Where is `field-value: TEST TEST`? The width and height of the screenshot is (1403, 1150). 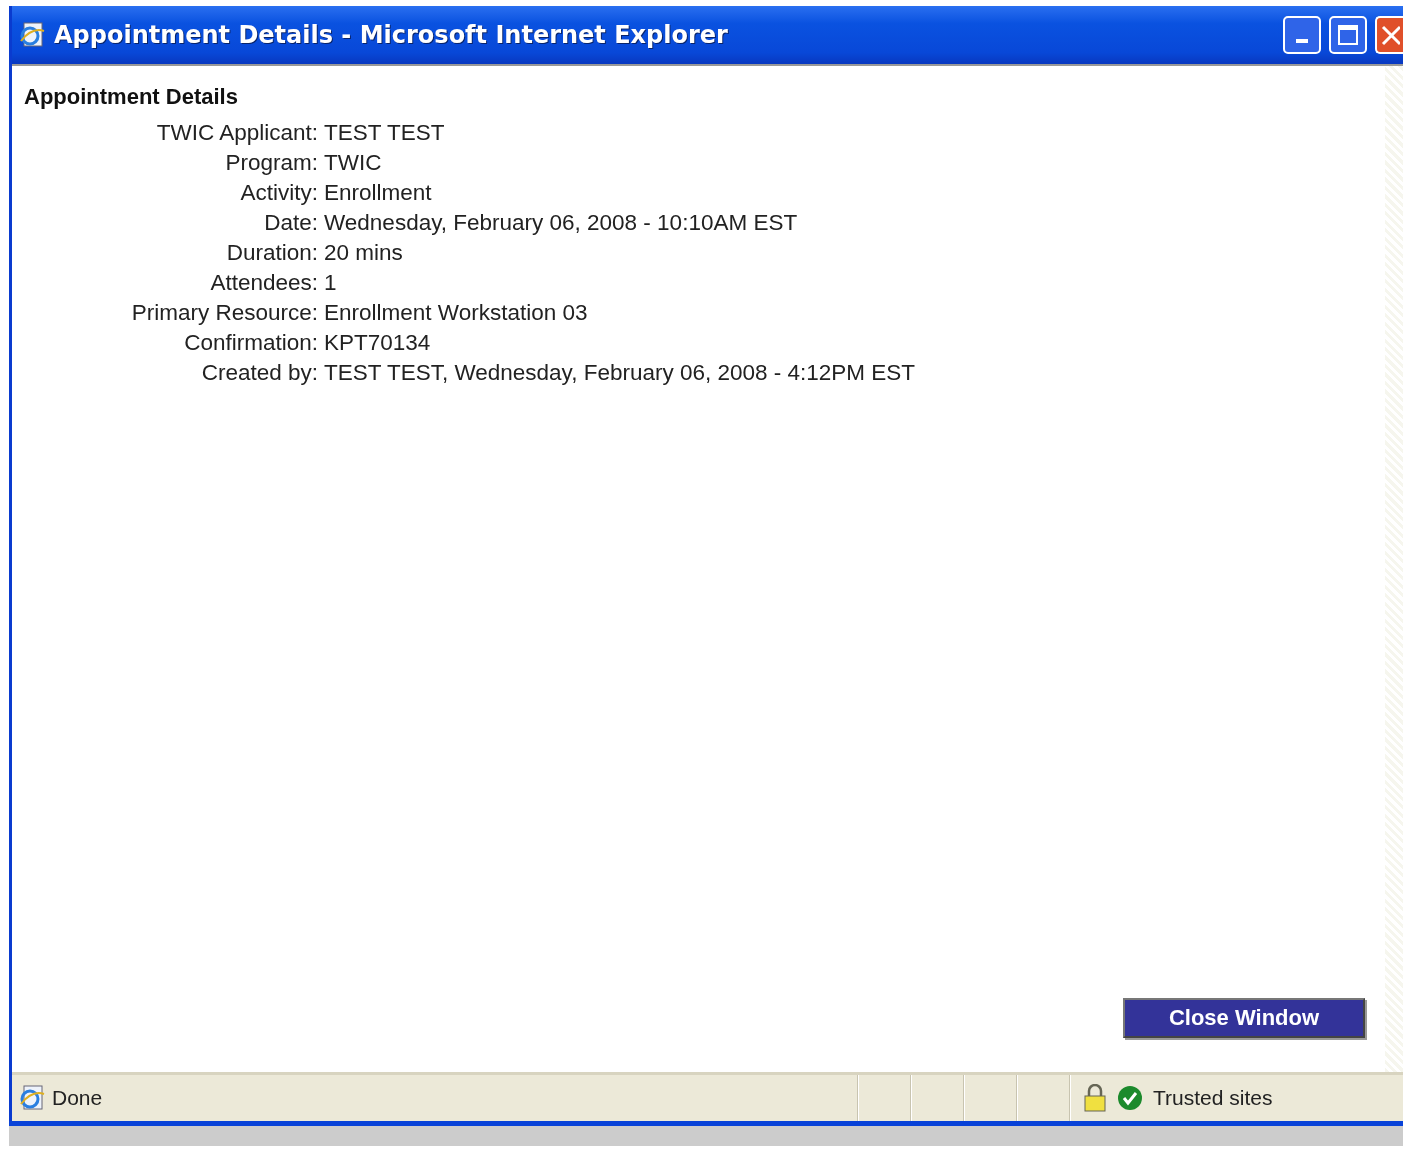 field-value: TEST TEST is located at coordinates (385, 133).